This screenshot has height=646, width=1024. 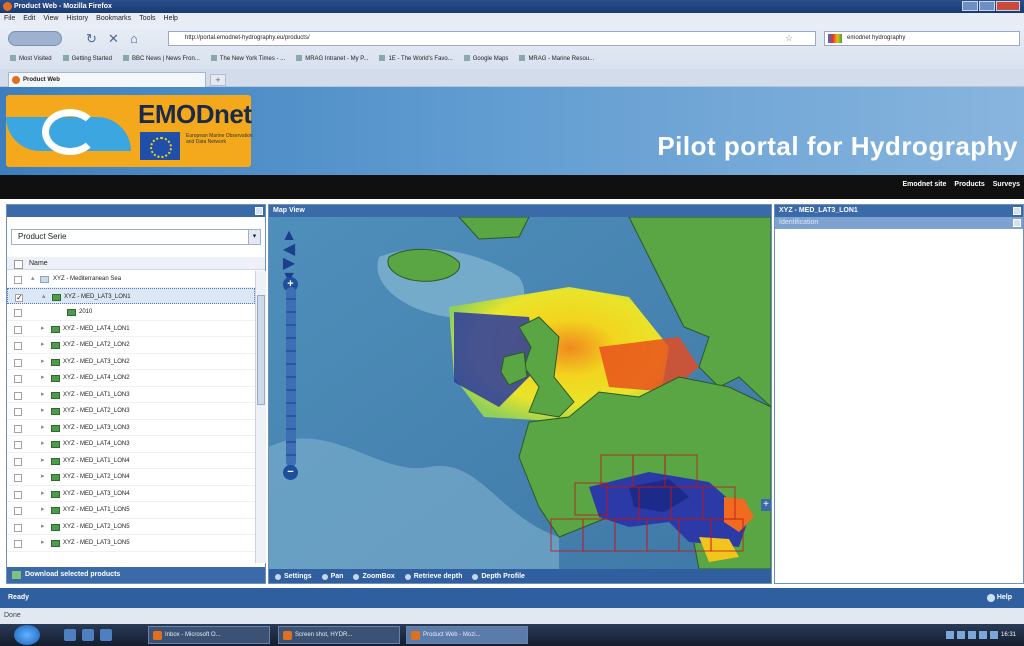 I want to click on tree-row: ✓ ▴ XYZ - MED_LAT3_LON1, so click(x=131, y=295).